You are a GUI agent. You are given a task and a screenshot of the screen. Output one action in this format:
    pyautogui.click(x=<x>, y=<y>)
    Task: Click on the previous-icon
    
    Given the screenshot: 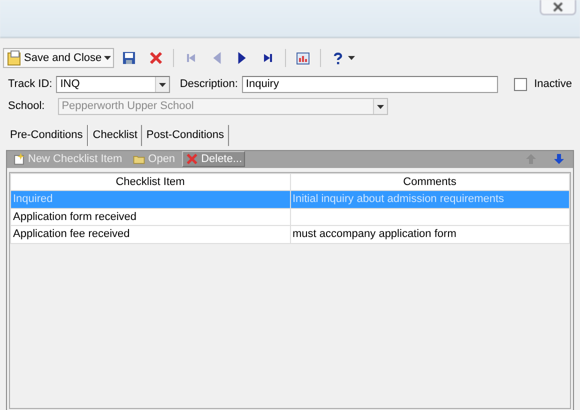 What is the action you would take?
    pyautogui.click(x=216, y=58)
    